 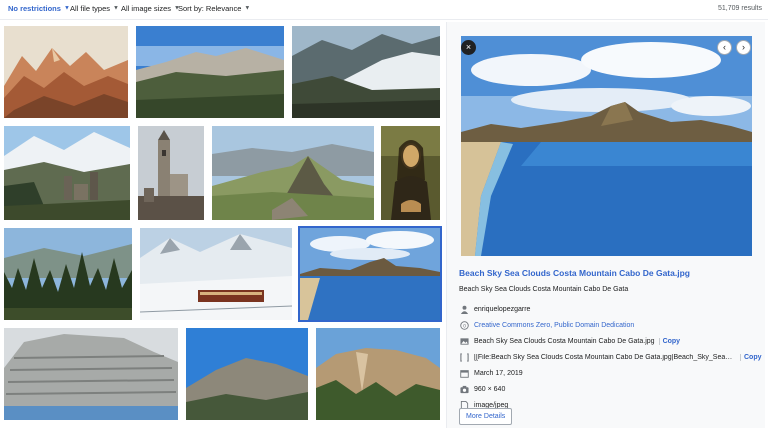 I want to click on image-thumbnail-beach-selected, so click(x=370, y=274).